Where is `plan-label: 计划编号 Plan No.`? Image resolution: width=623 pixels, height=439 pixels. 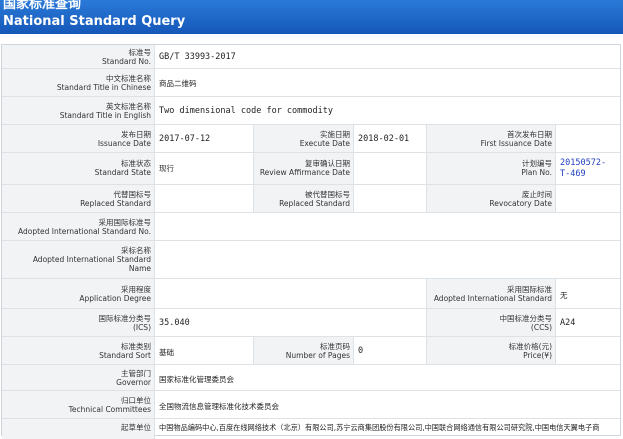
plan-label: 计划编号 Plan No. is located at coordinates (491, 168).